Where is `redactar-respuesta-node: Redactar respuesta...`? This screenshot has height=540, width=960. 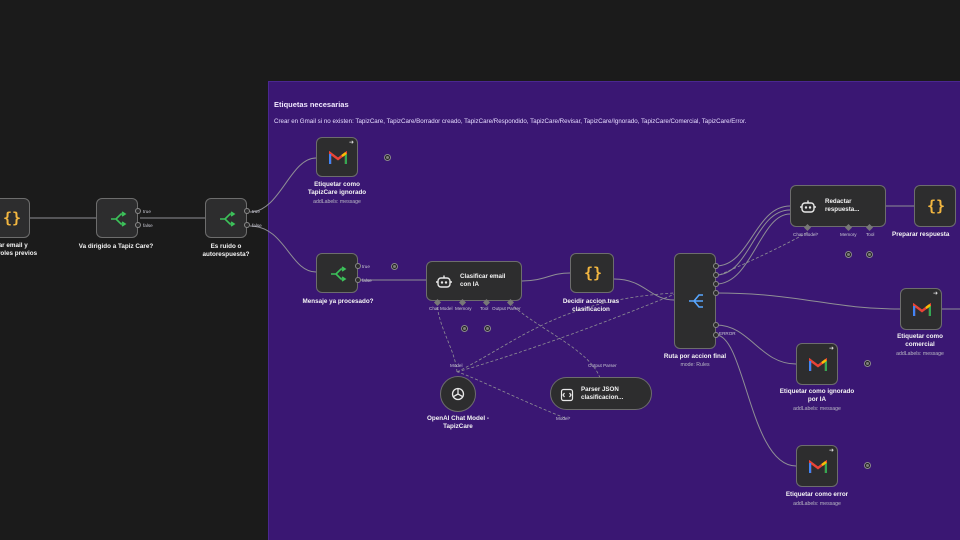 redactar-respuesta-node: Redactar respuesta... is located at coordinates (838, 206).